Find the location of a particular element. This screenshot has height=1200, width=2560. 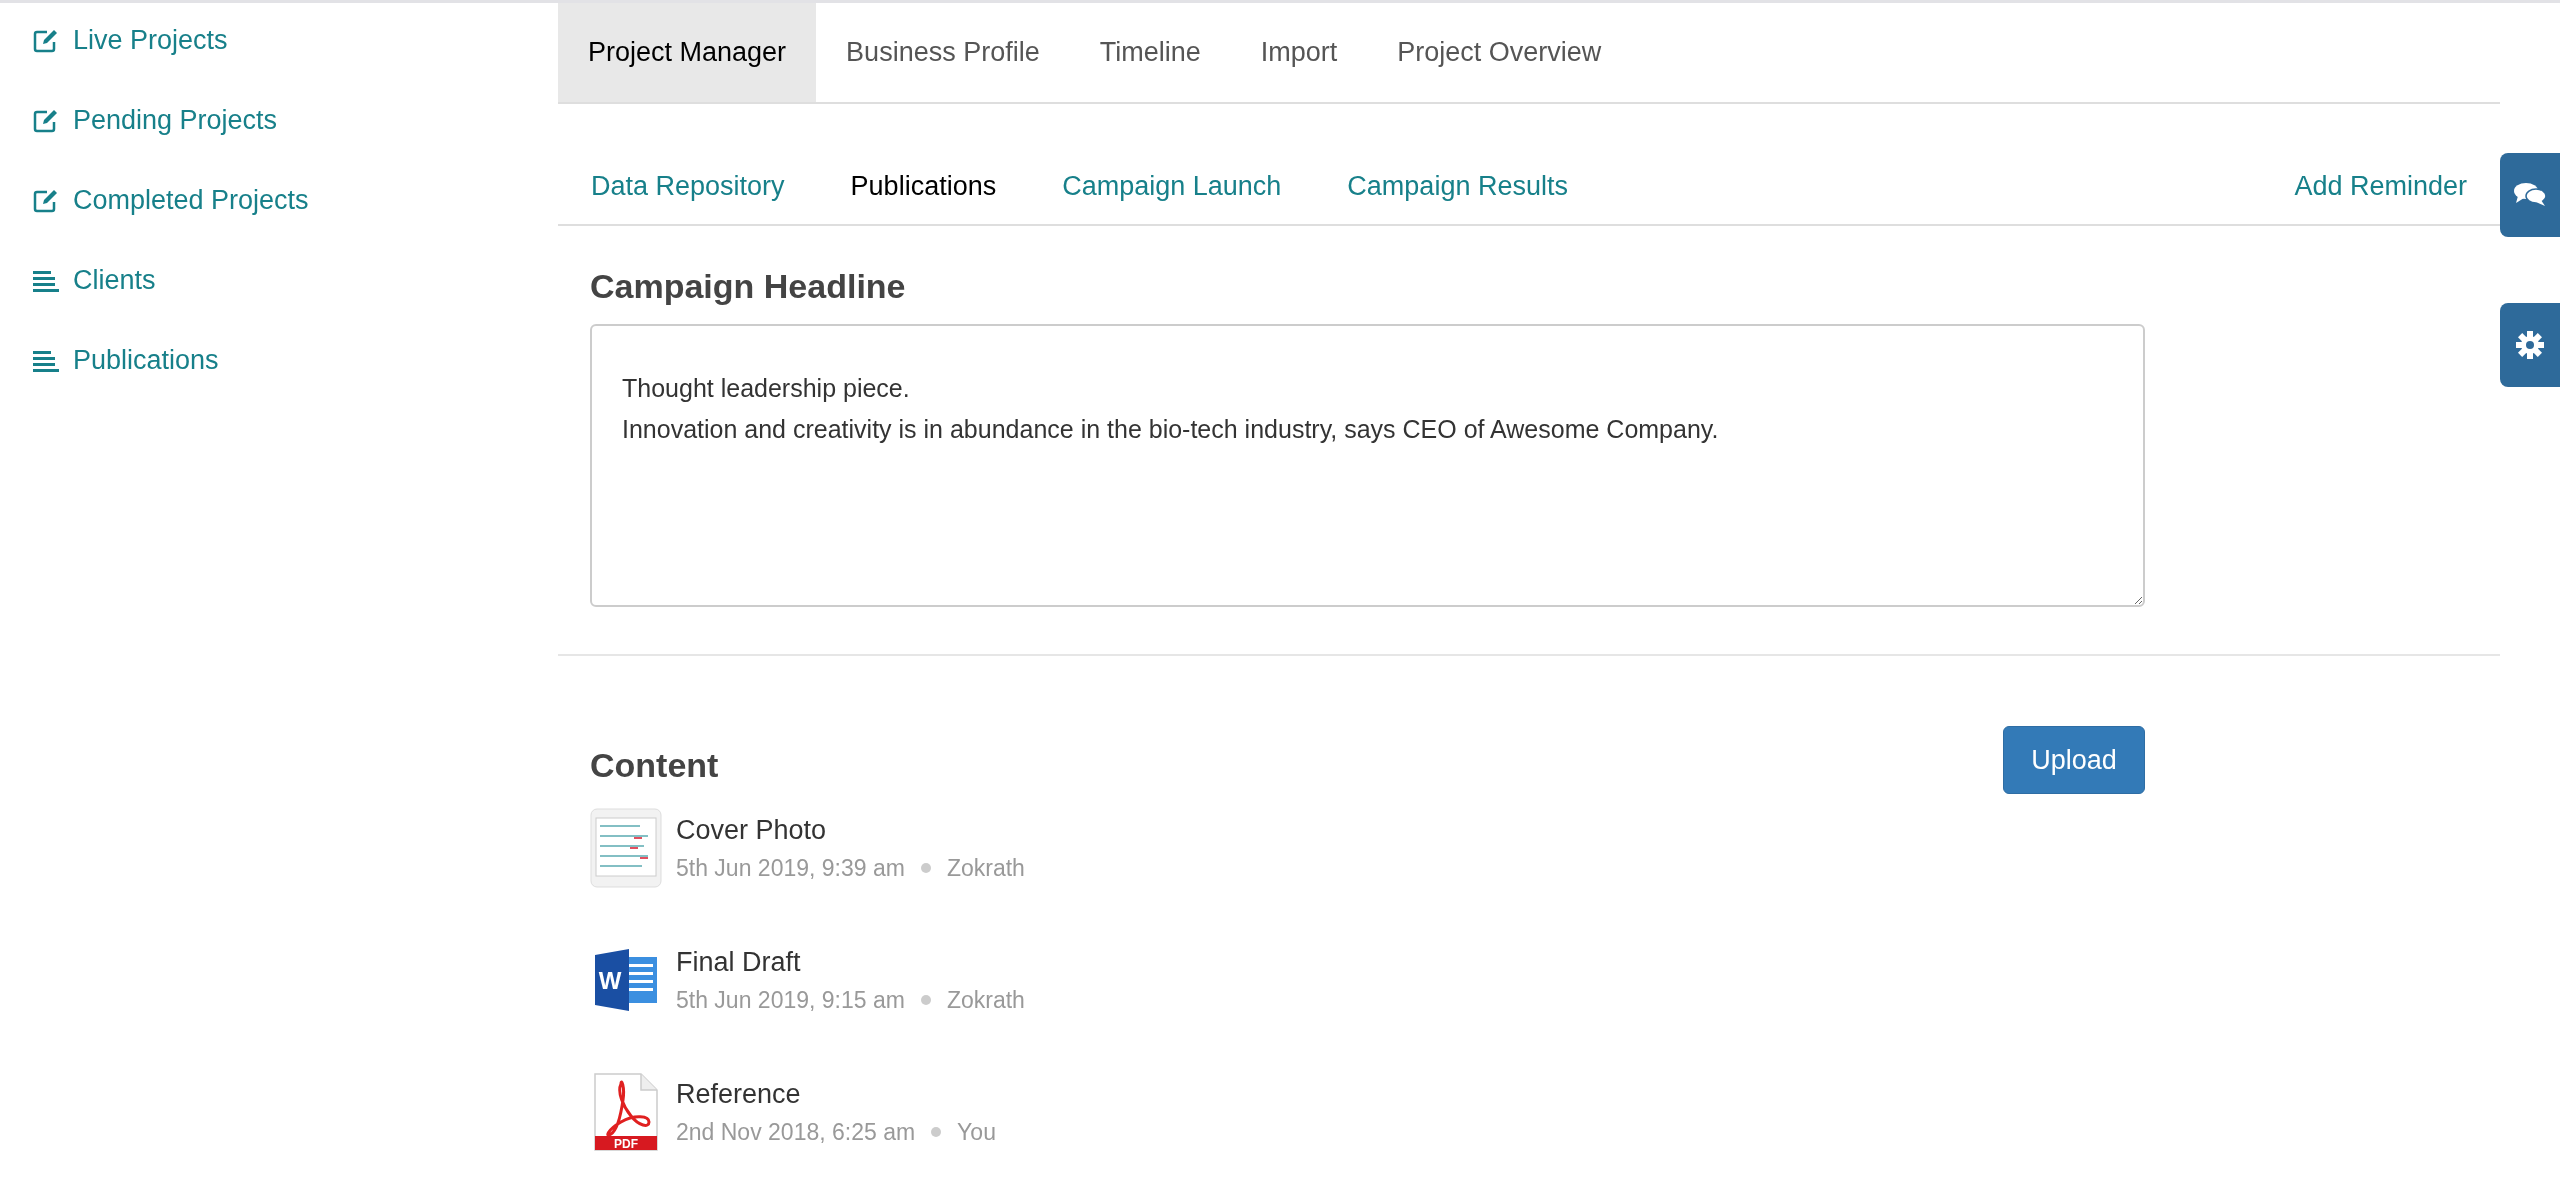

pdf-document-icon: PDF is located at coordinates (626, 1112).